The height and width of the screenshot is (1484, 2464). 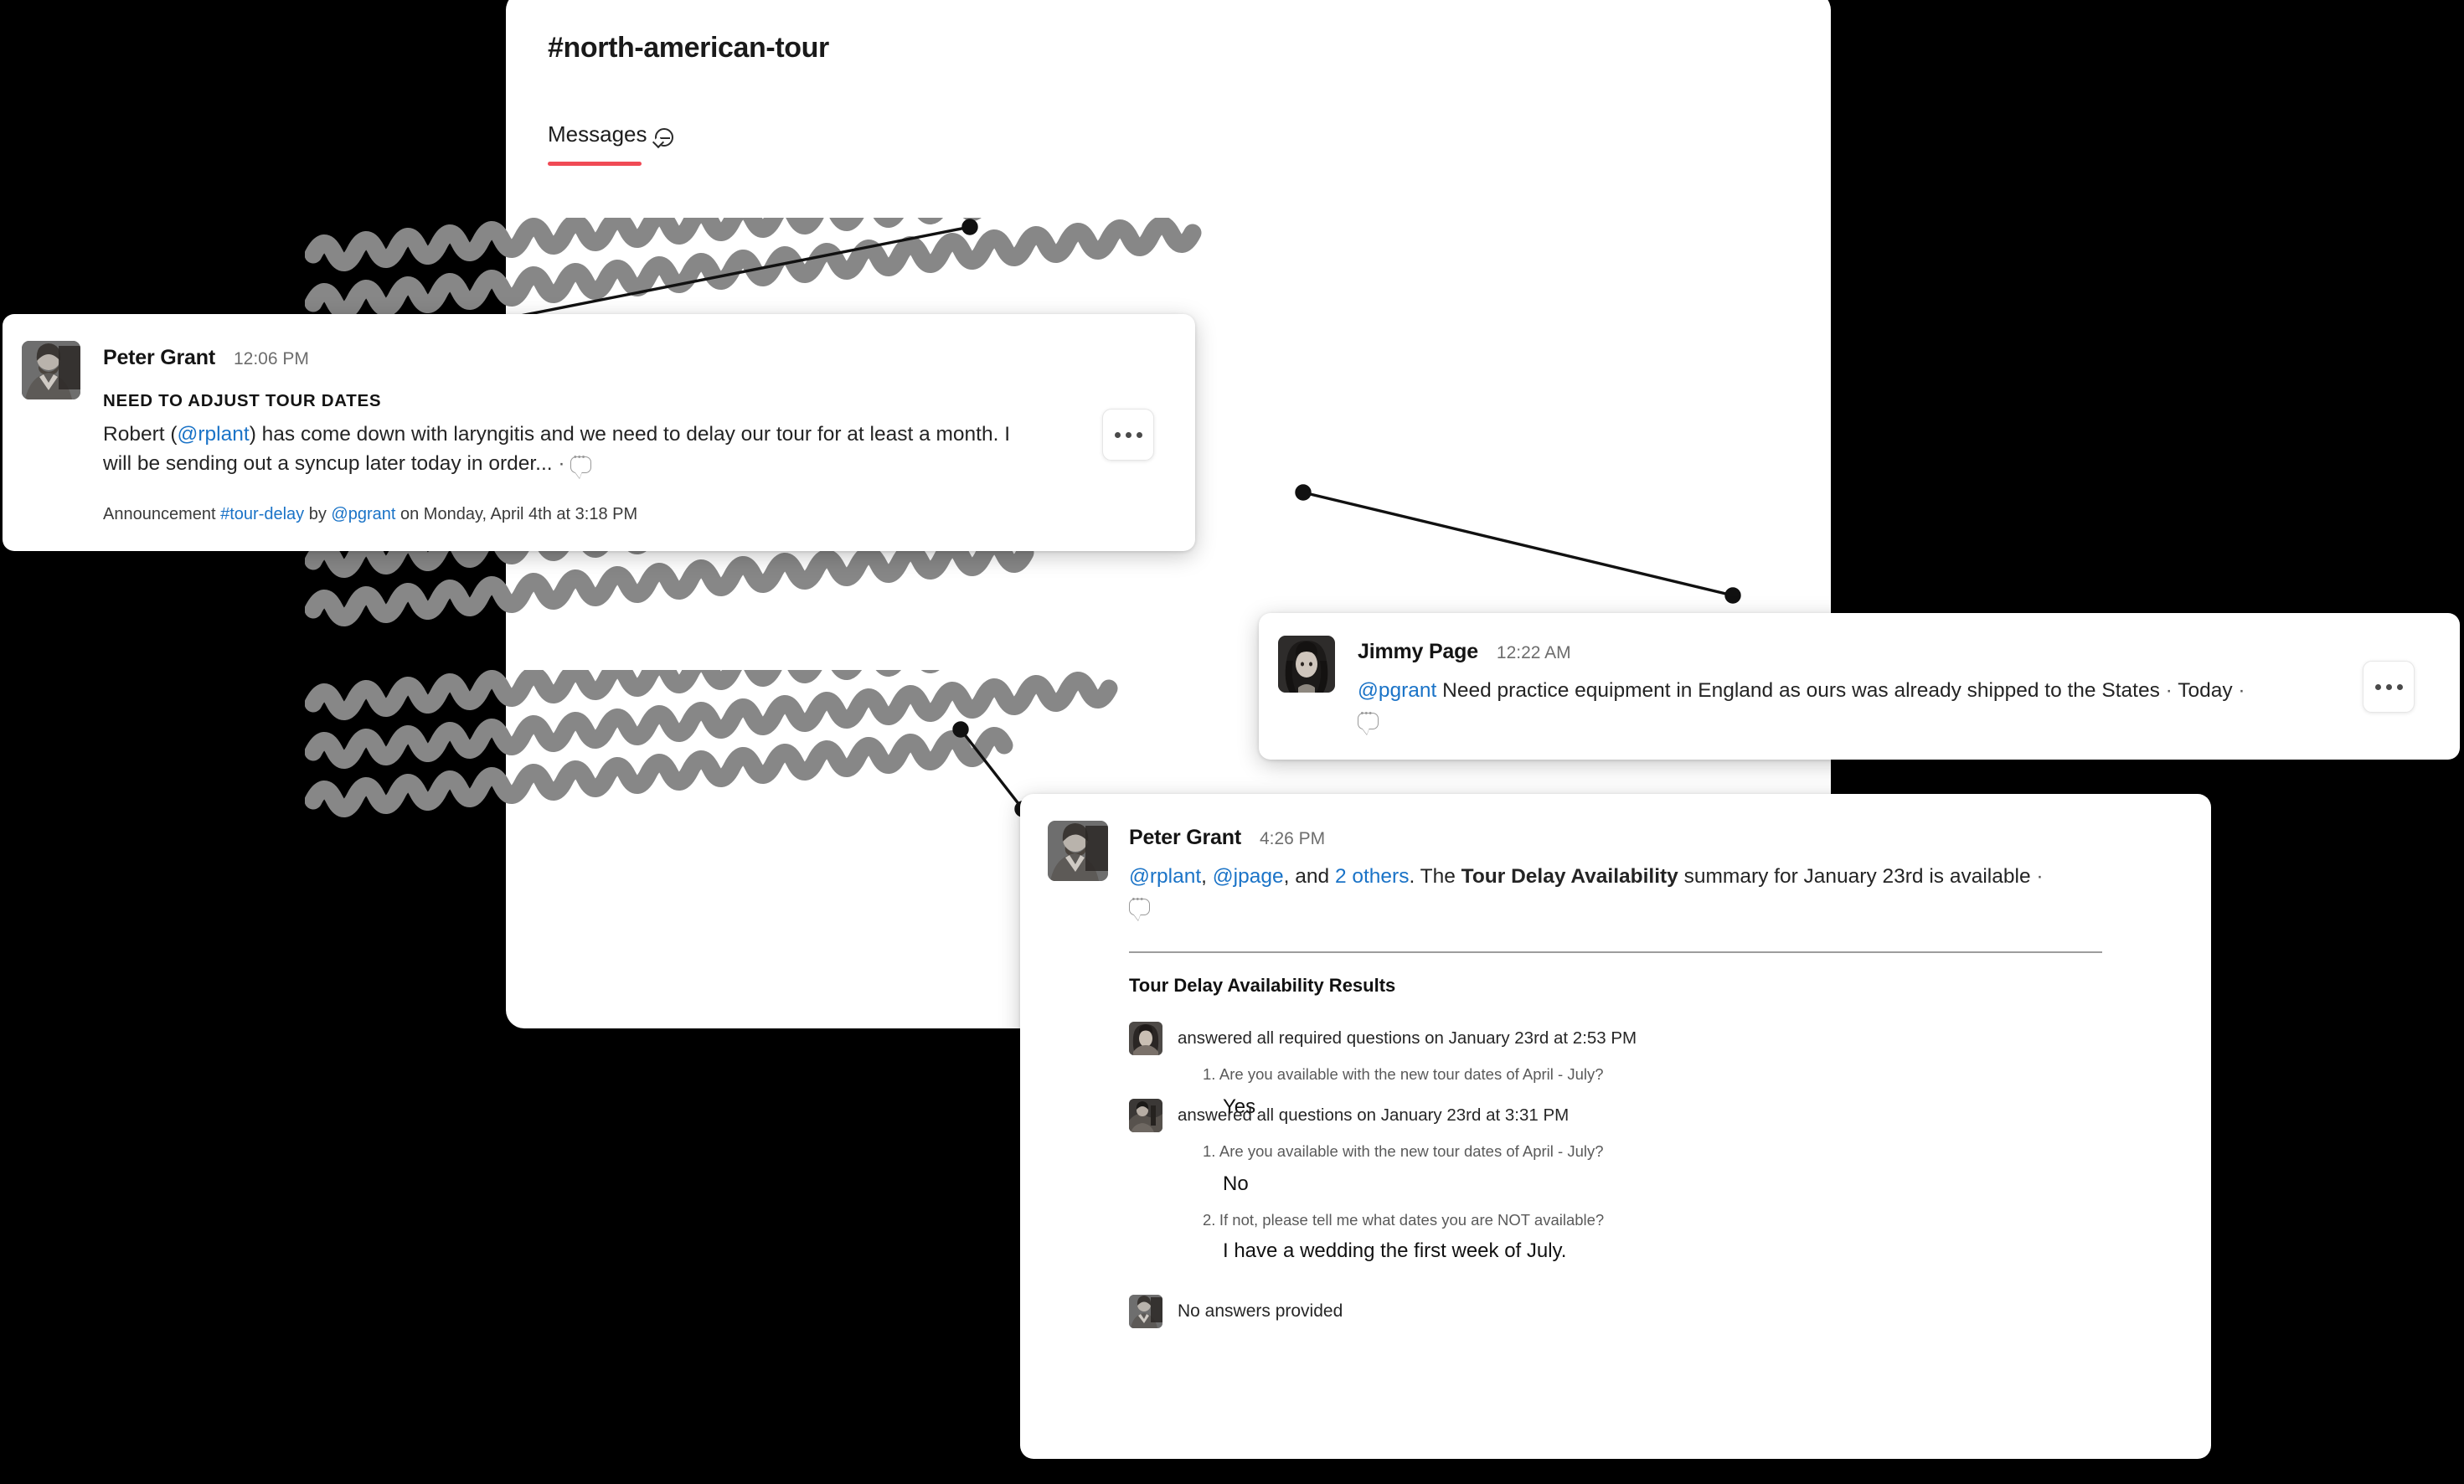 I want to click on message-relative-time: Today, so click(x=2205, y=690).